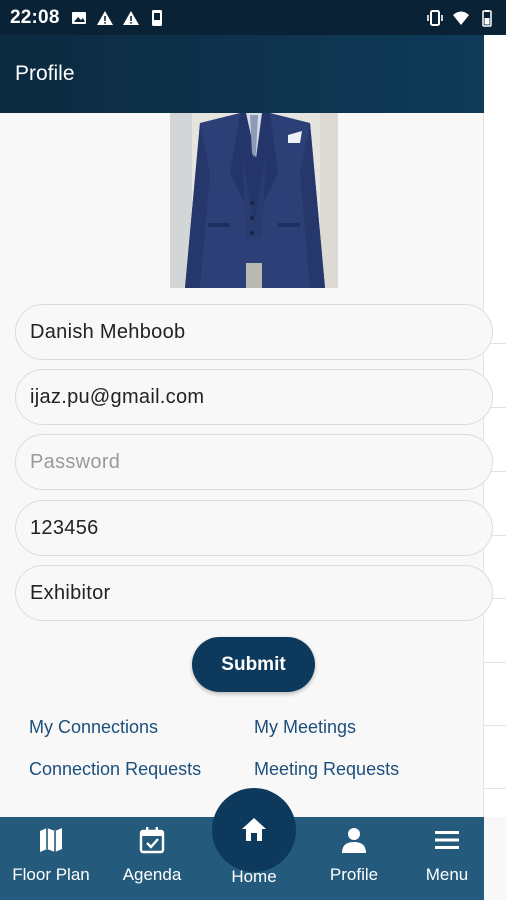 The height and width of the screenshot is (900, 506). What do you see at coordinates (494, 426) in the screenshot?
I see `side-panel-peek` at bounding box center [494, 426].